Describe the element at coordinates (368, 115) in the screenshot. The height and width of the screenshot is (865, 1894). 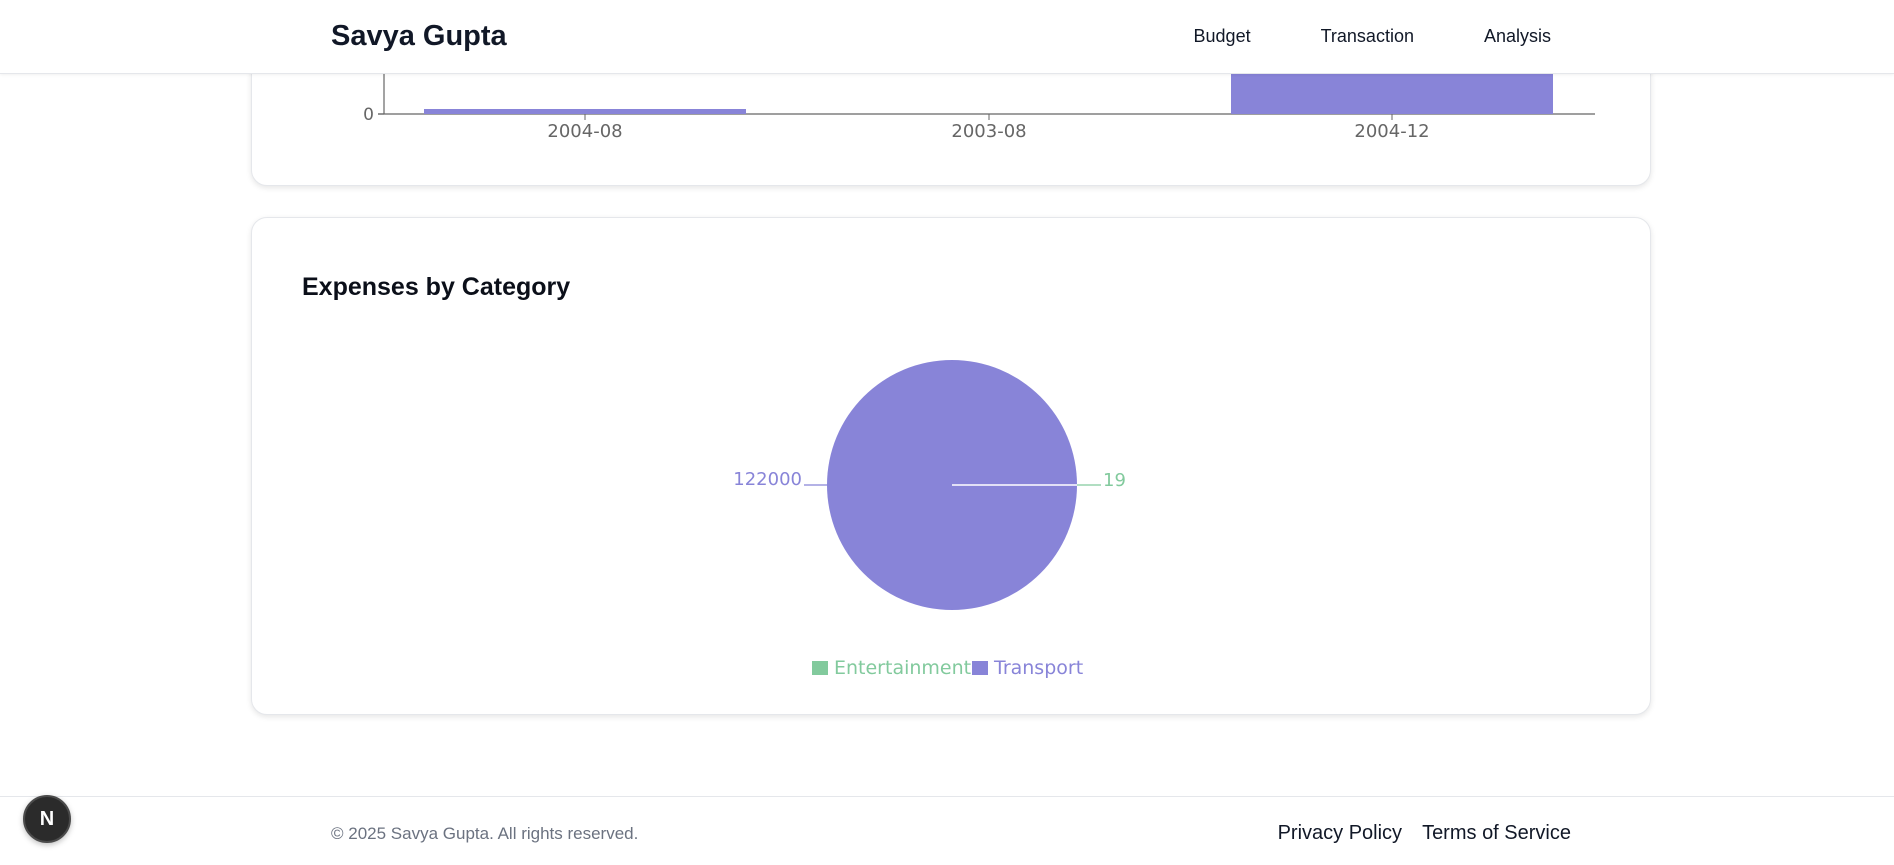
I see `bar-y-tick-0: 0` at that location.